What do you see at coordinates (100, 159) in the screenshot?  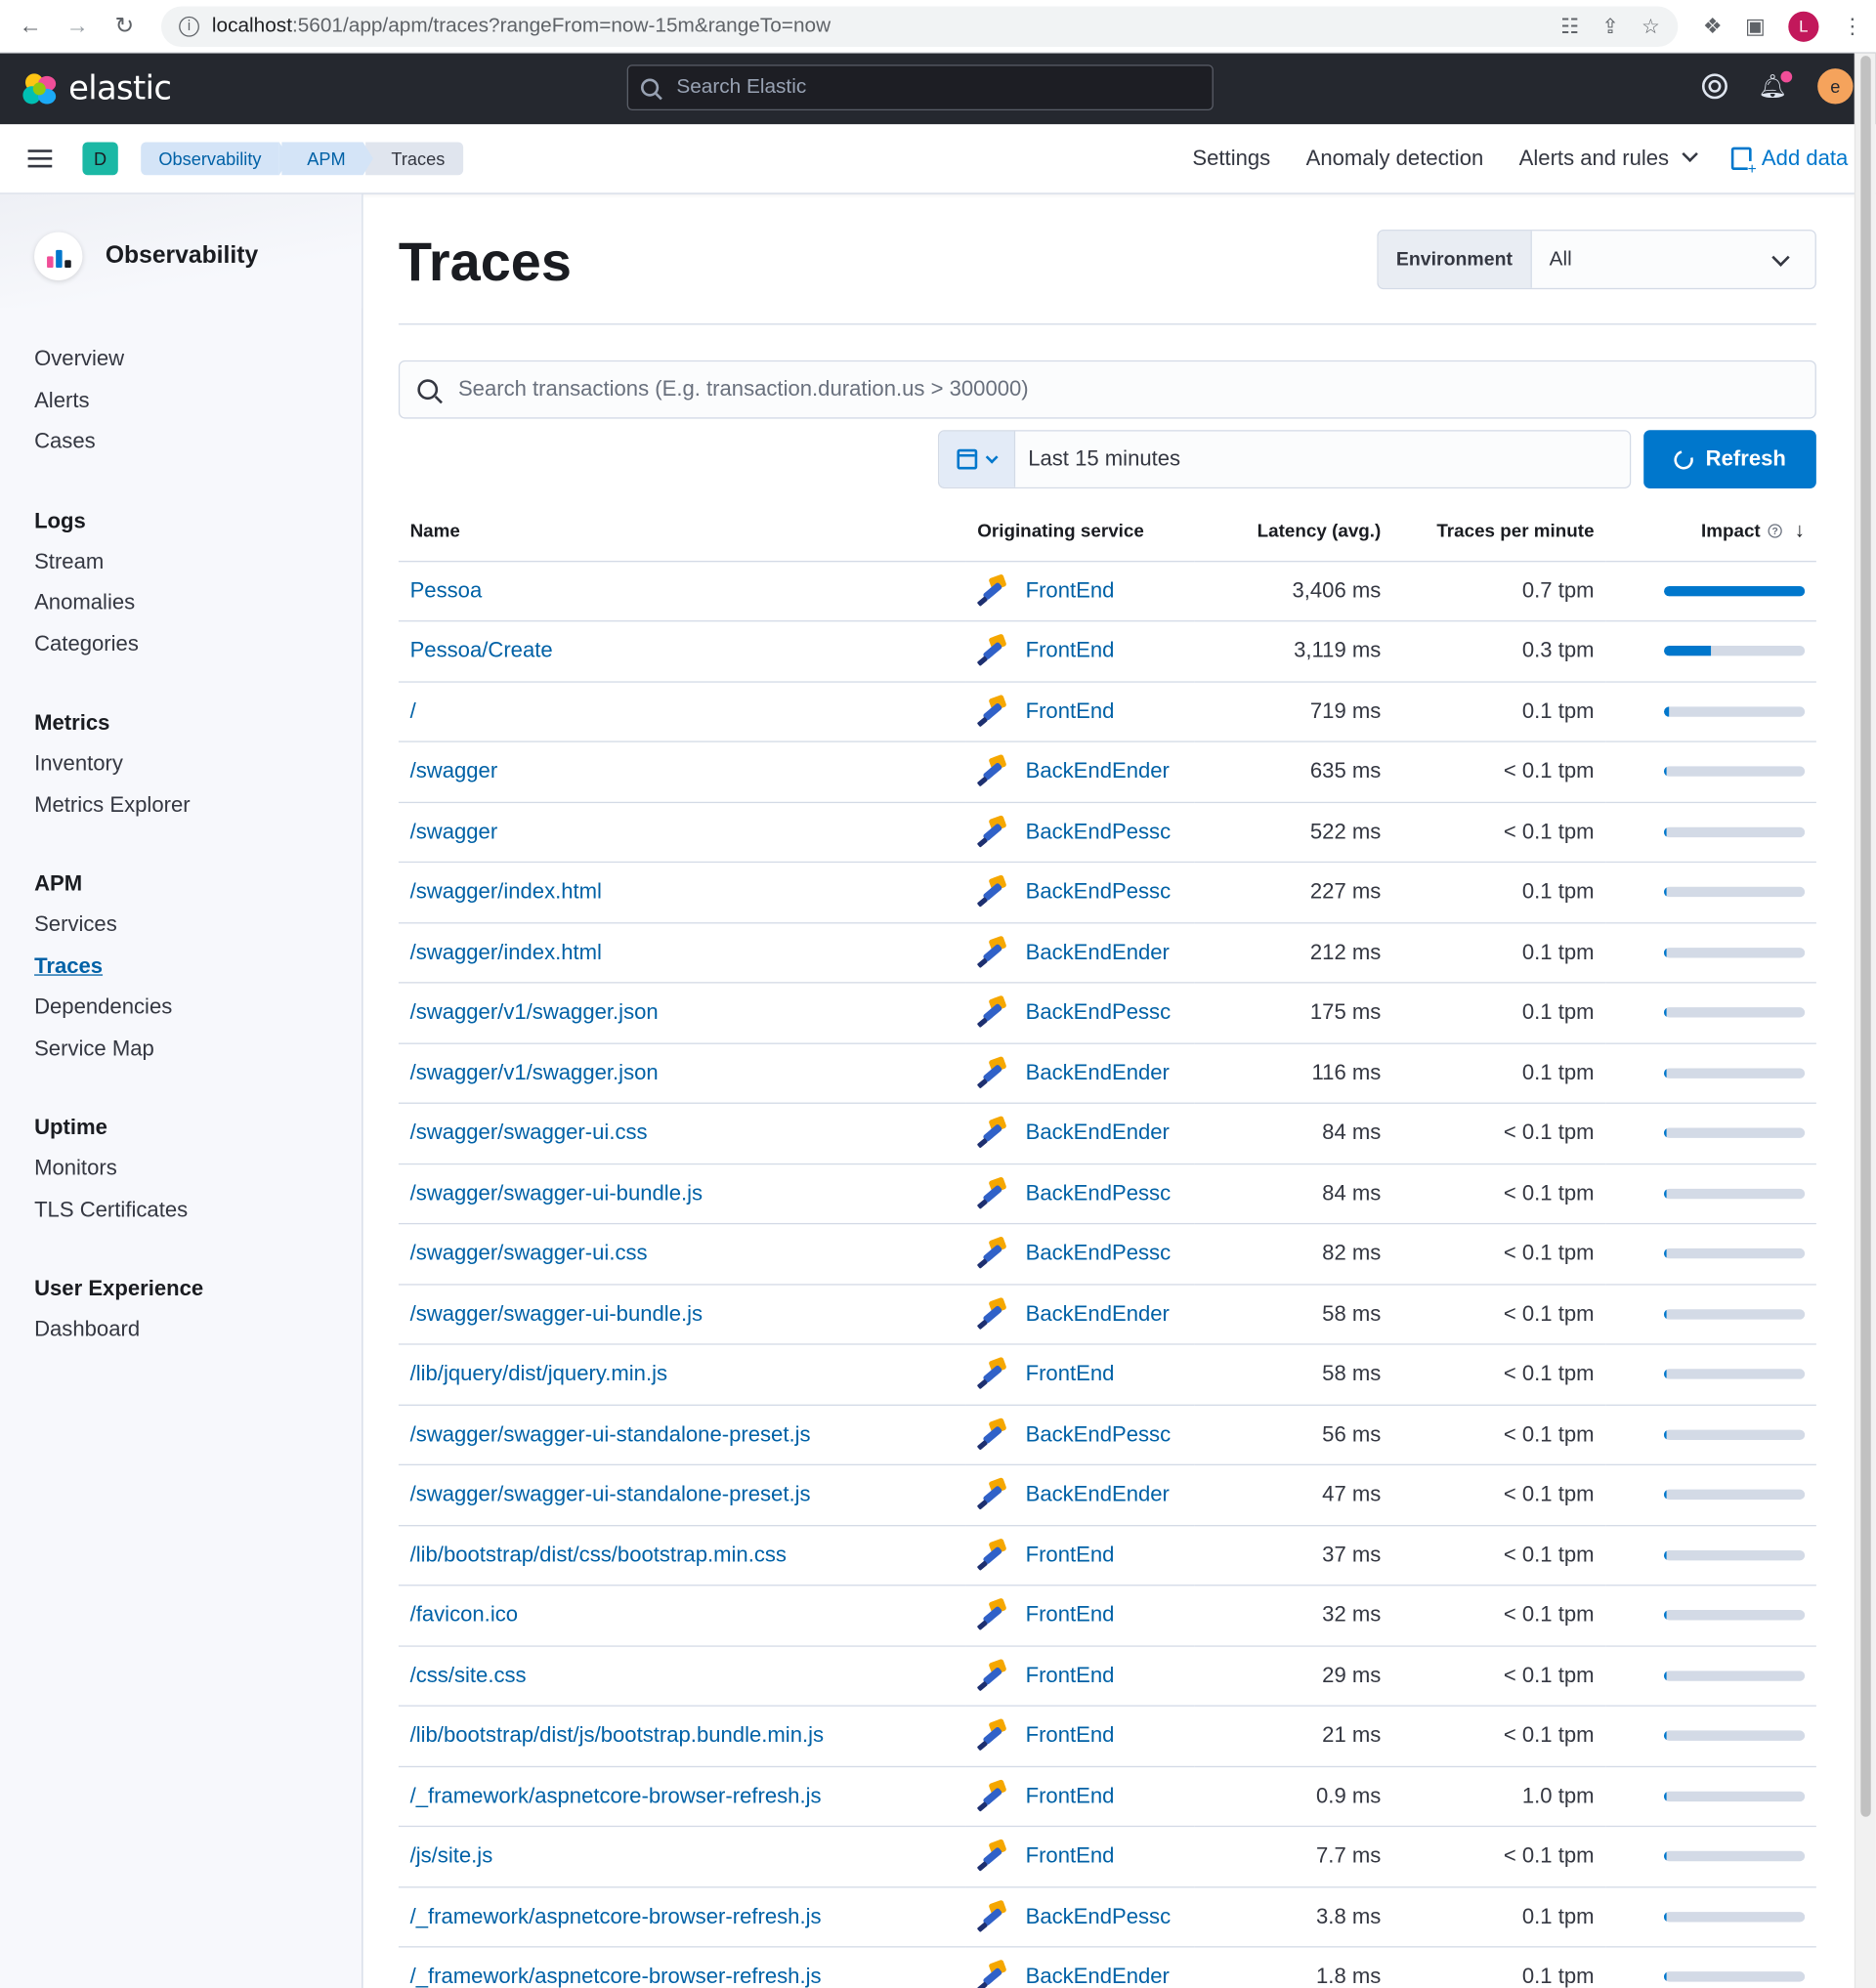 I see `space-selector: D` at bounding box center [100, 159].